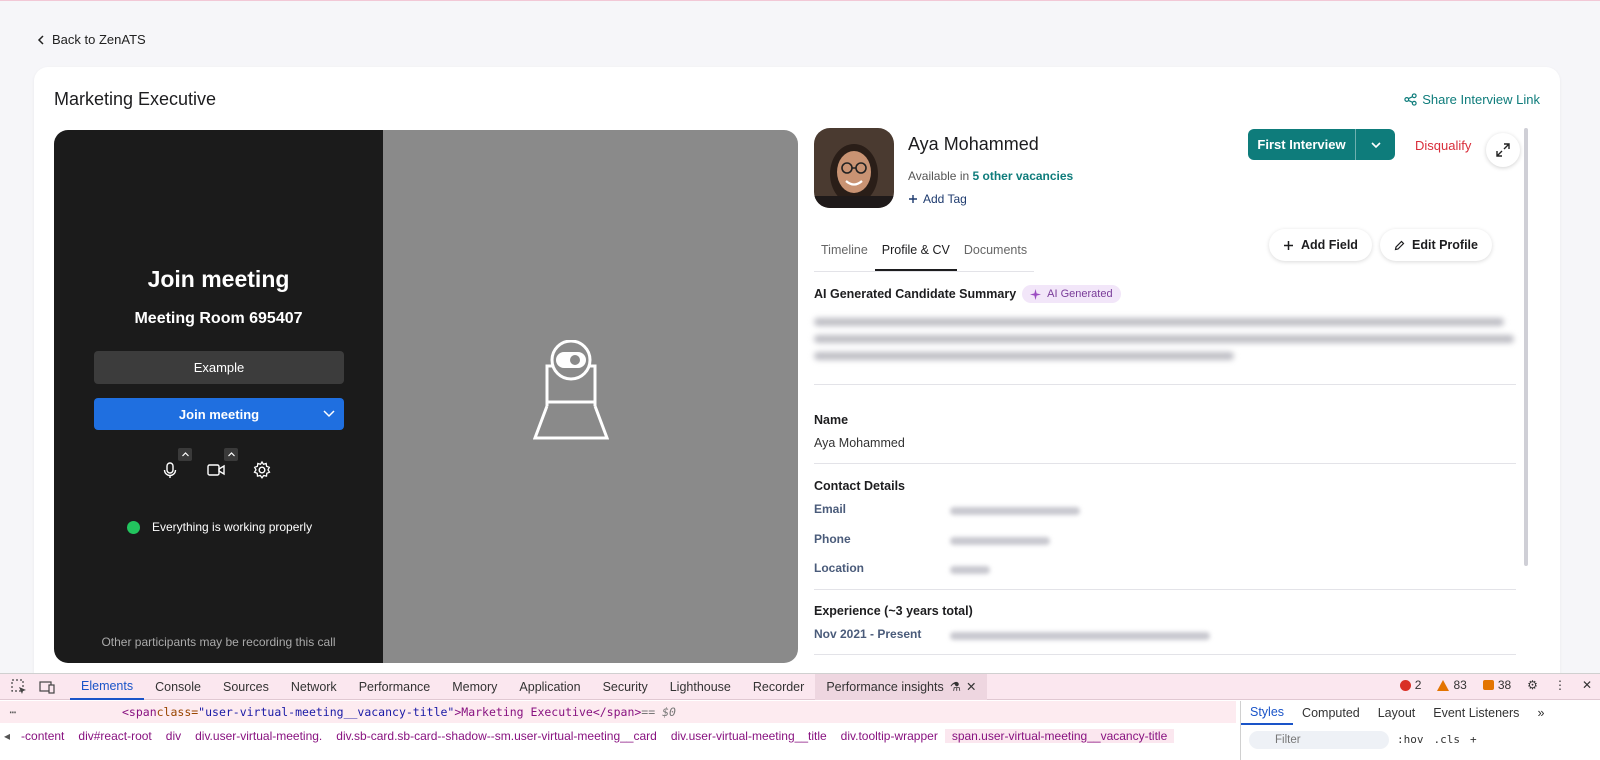 This screenshot has height=760, width=1600. What do you see at coordinates (945, 199) in the screenshot?
I see `add-tag-label: Add Tag` at bounding box center [945, 199].